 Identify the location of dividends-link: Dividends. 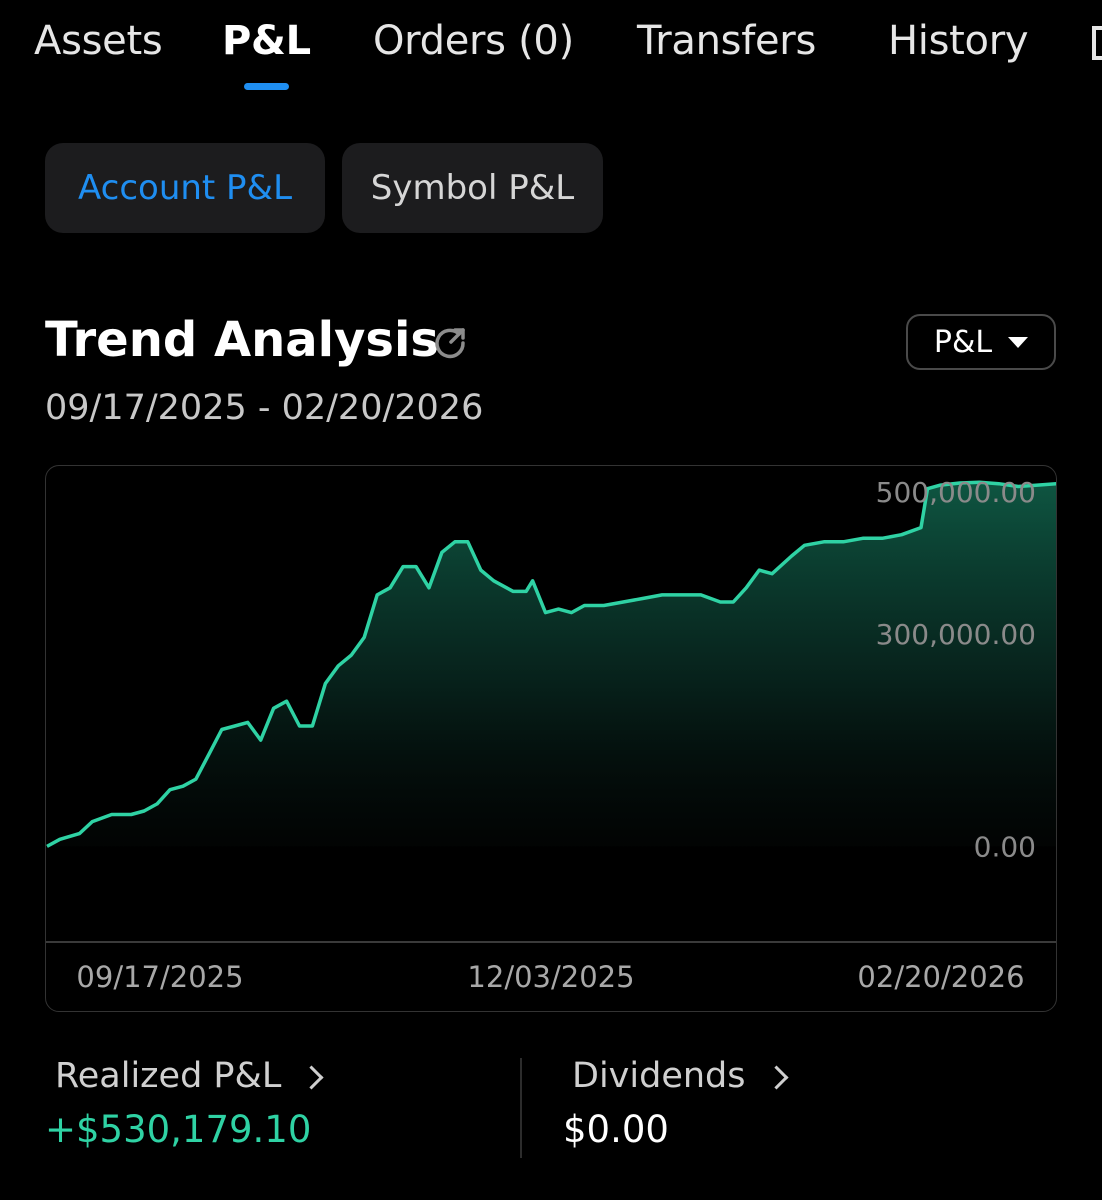
(680, 1076).